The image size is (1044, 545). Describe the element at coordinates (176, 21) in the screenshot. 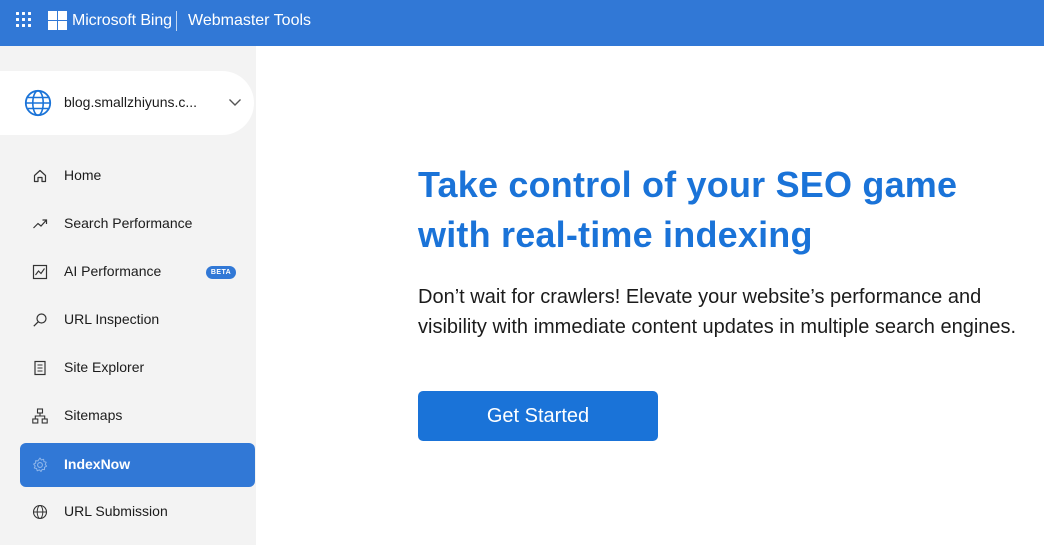

I see `title-divider` at that location.